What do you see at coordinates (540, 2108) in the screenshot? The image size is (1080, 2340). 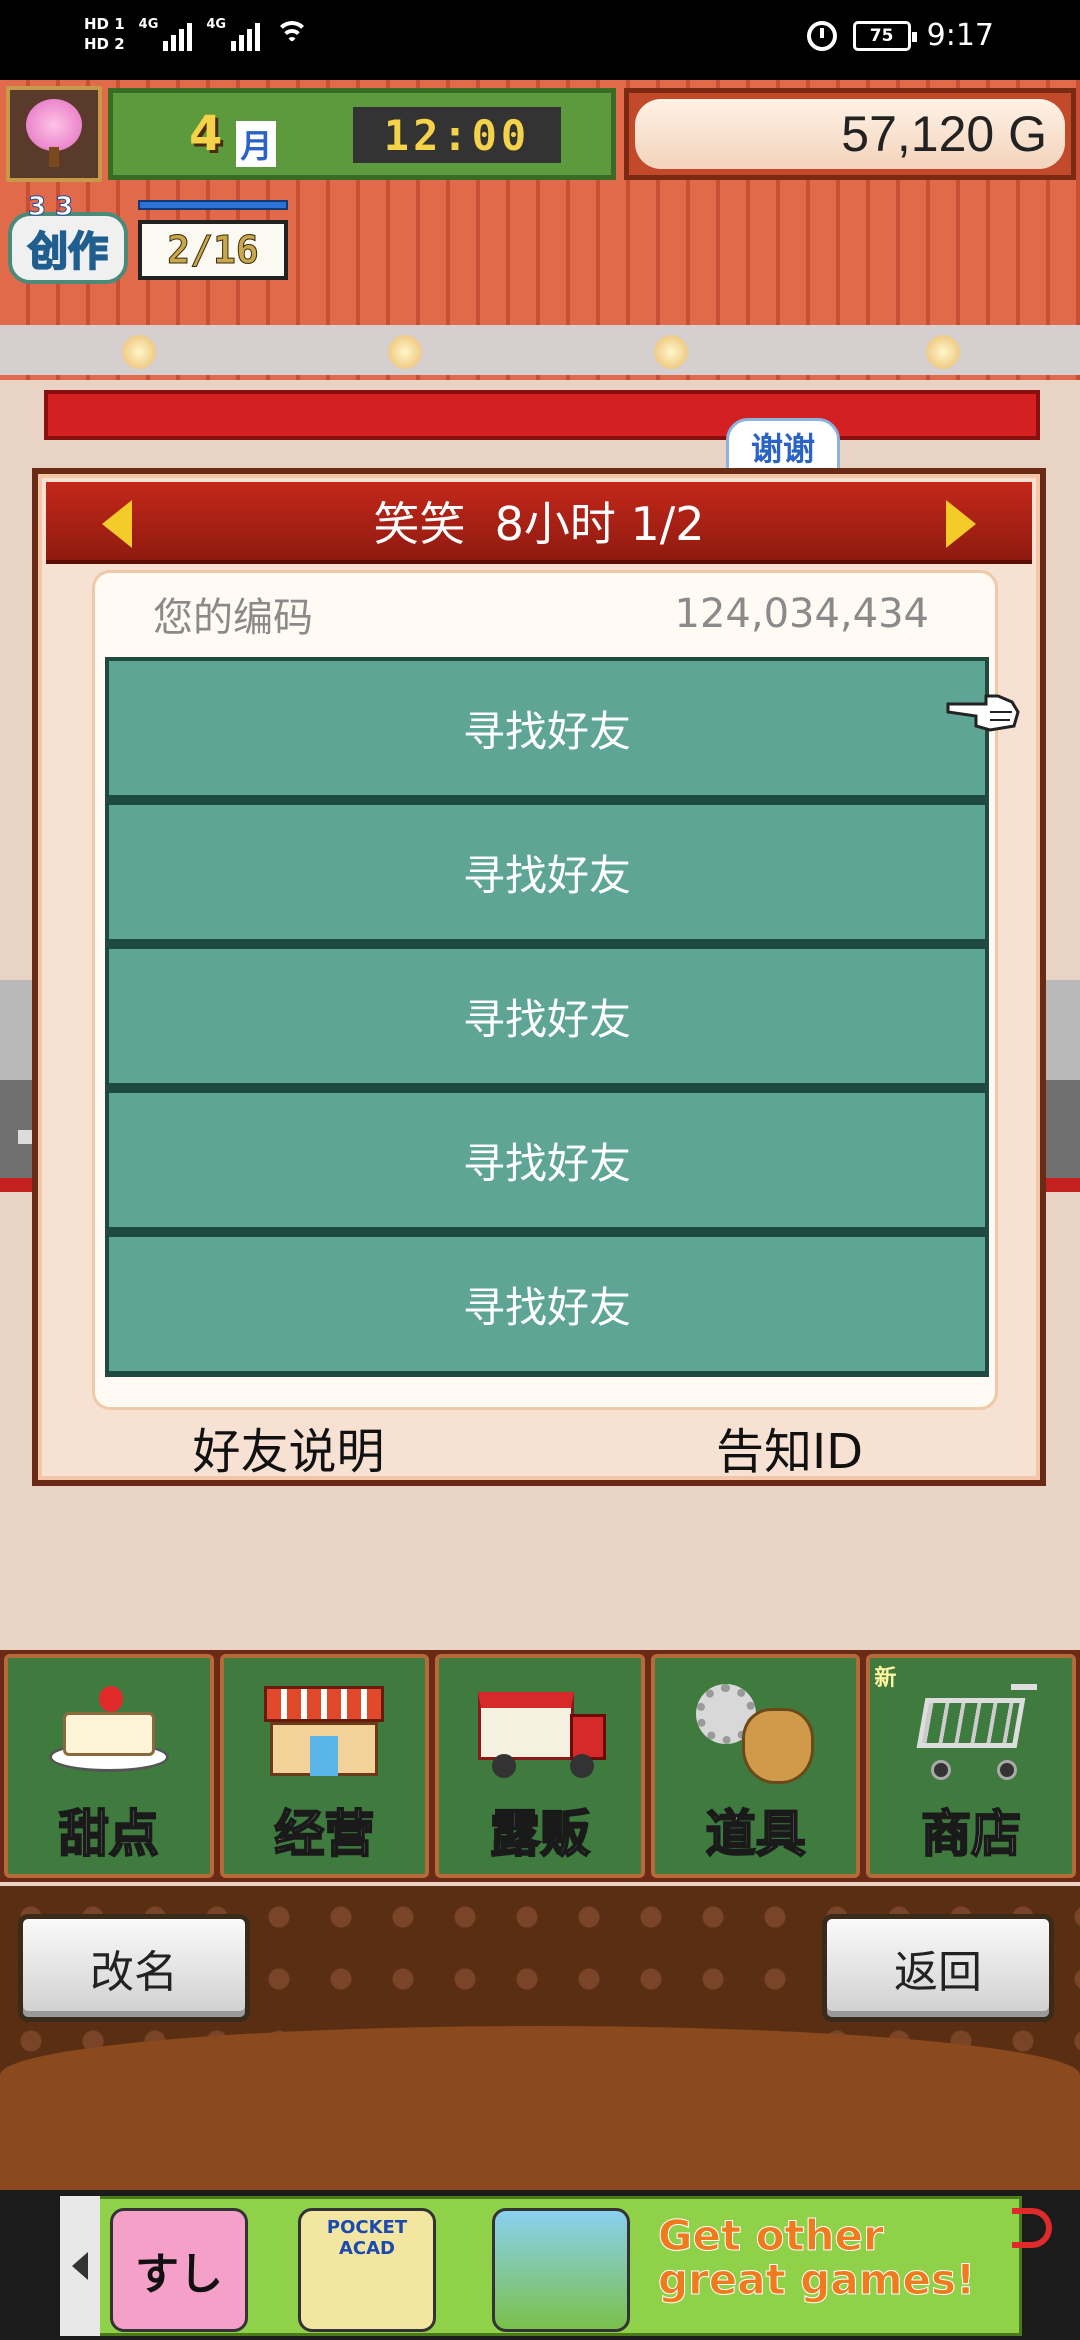 I see `lower-decoration` at bounding box center [540, 2108].